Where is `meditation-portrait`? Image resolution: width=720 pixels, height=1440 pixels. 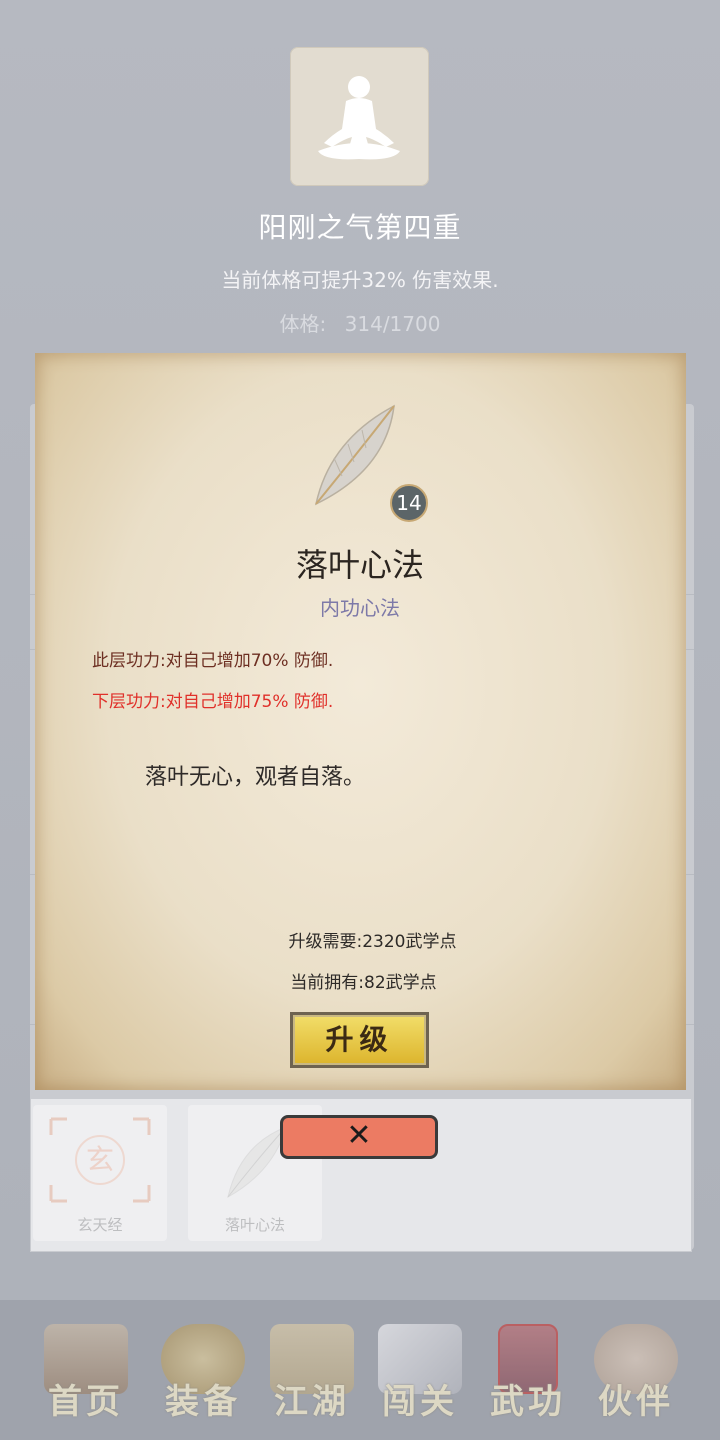
meditation-portrait is located at coordinates (359, 116).